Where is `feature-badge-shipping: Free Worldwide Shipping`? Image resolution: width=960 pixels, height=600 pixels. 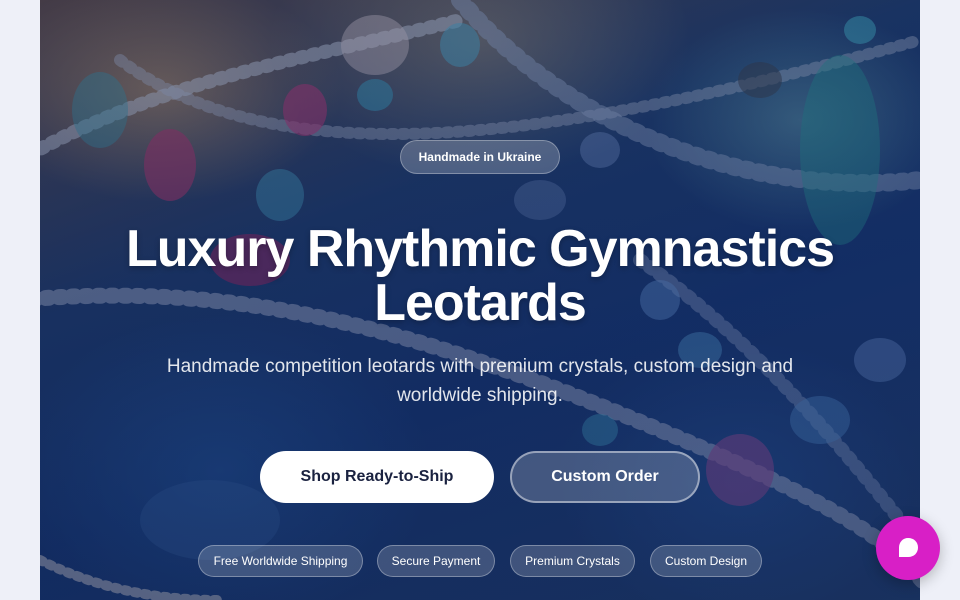 feature-badge-shipping: Free Worldwide Shipping is located at coordinates (280, 561).